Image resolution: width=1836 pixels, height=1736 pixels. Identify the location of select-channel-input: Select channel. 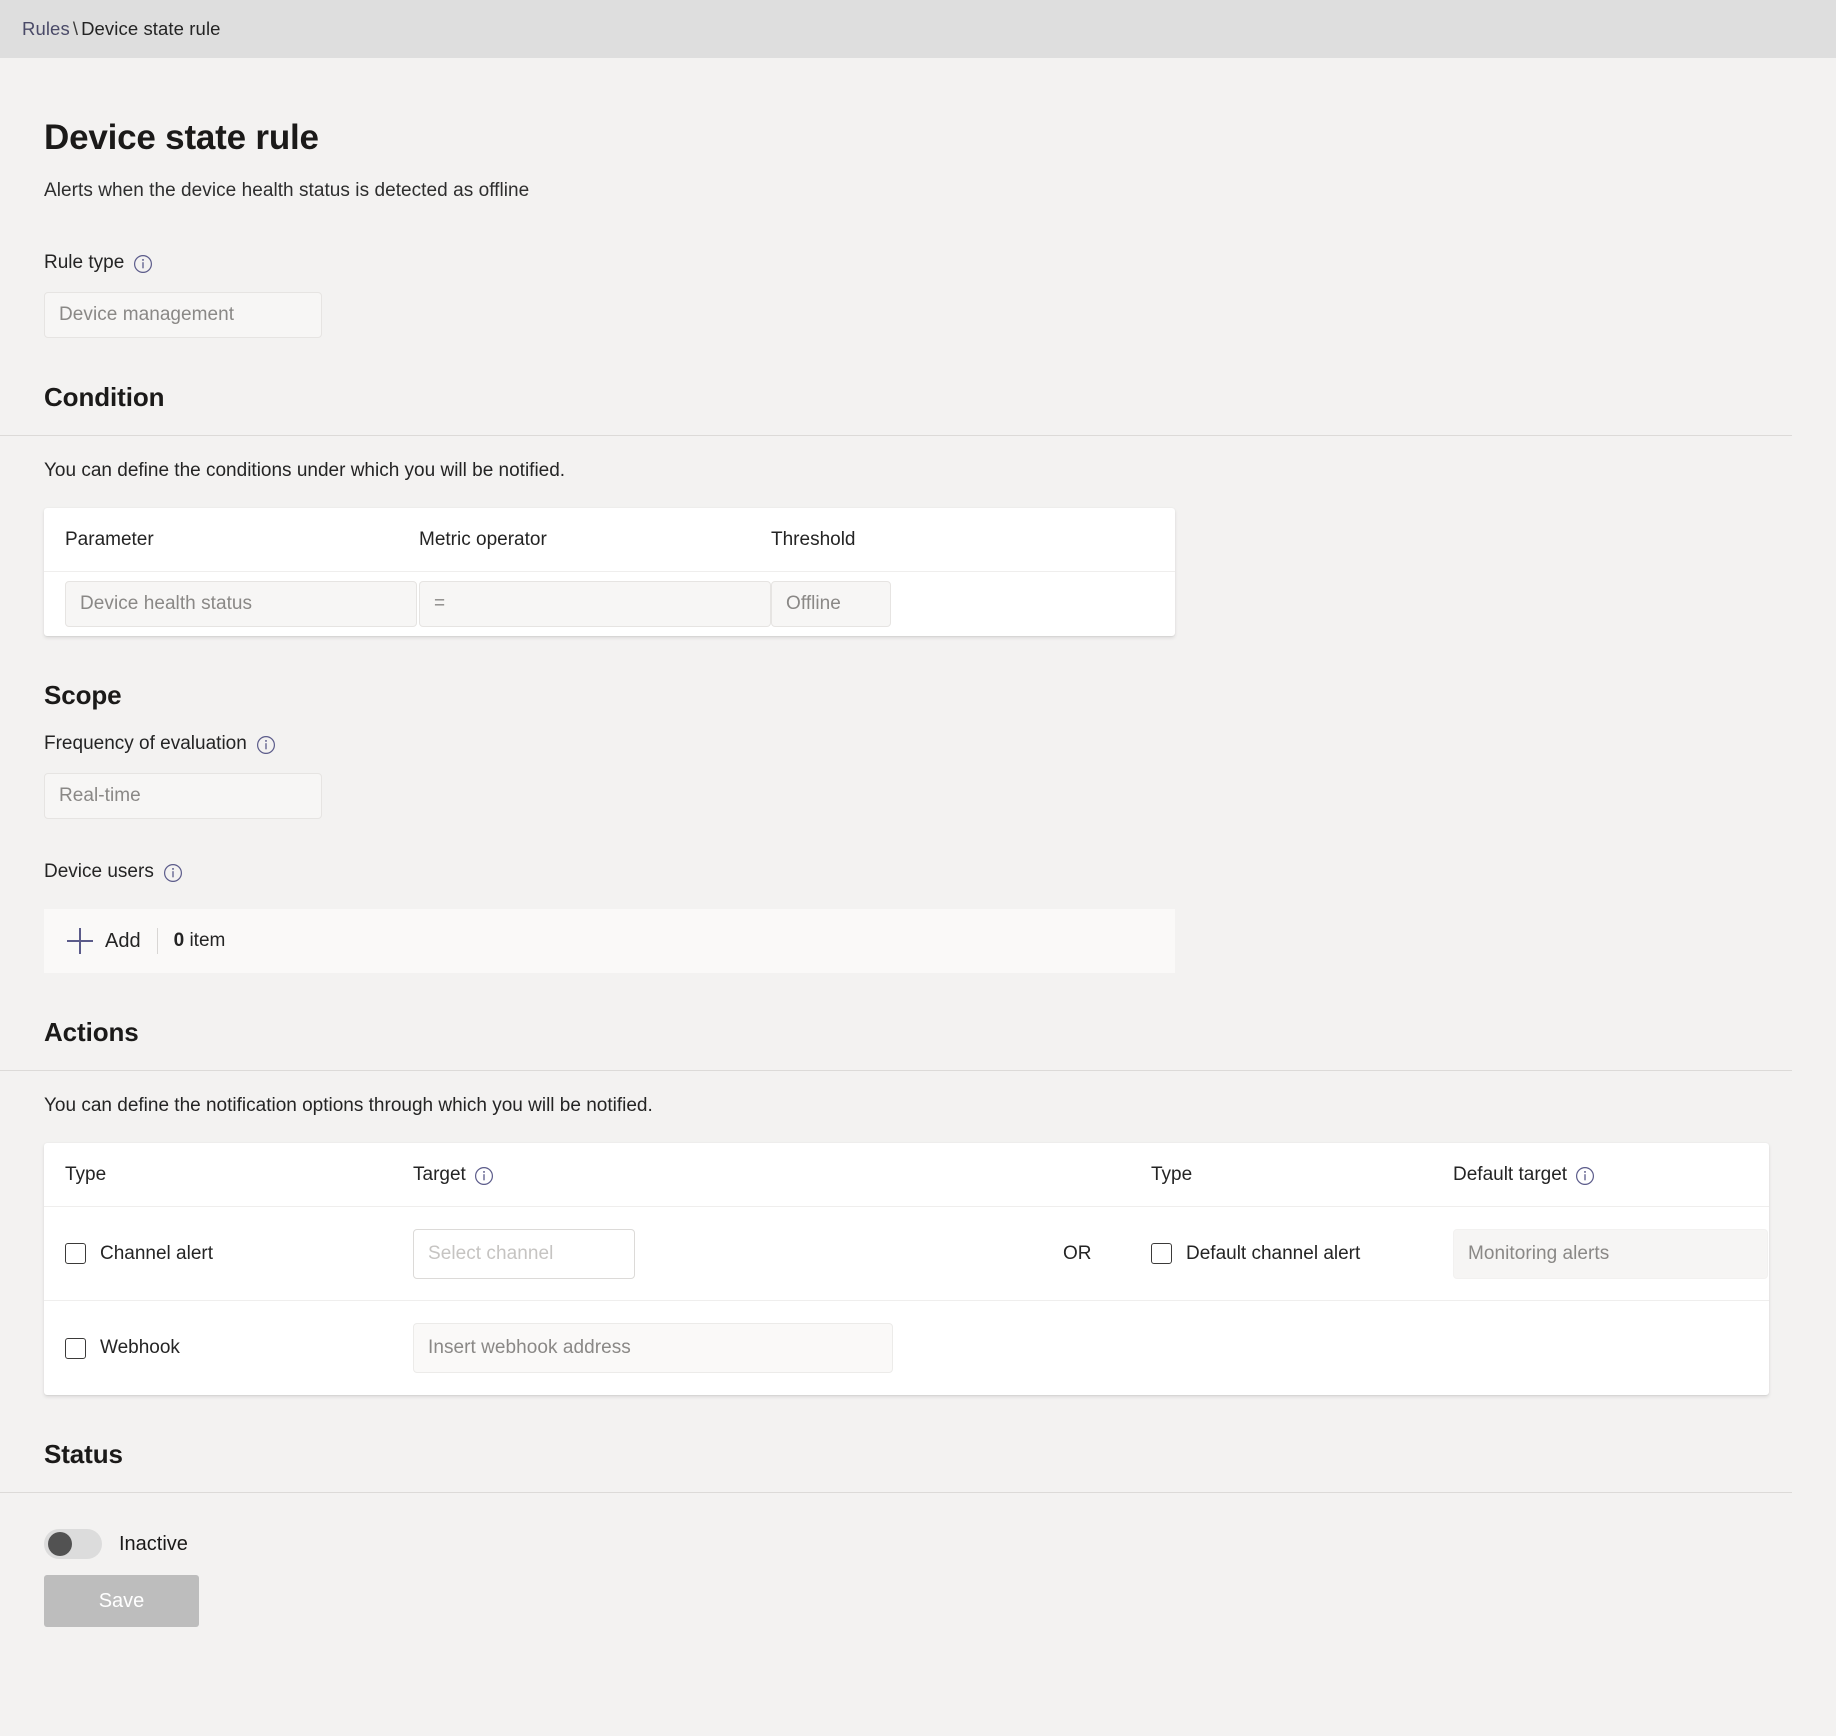
(524, 1253).